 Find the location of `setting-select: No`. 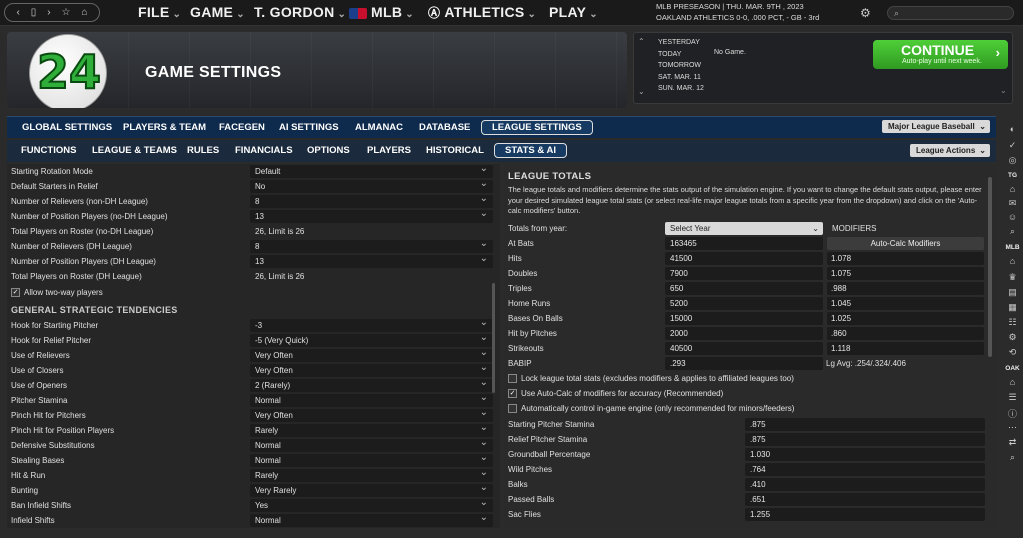

setting-select: No is located at coordinates (371, 185).